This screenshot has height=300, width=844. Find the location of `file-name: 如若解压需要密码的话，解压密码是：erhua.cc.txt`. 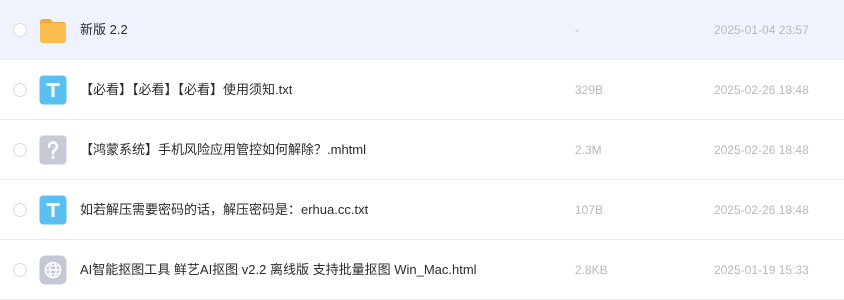

file-name: 如若解压需要密码的话，解压密码是：erhua.cc.txt is located at coordinates (224, 210).